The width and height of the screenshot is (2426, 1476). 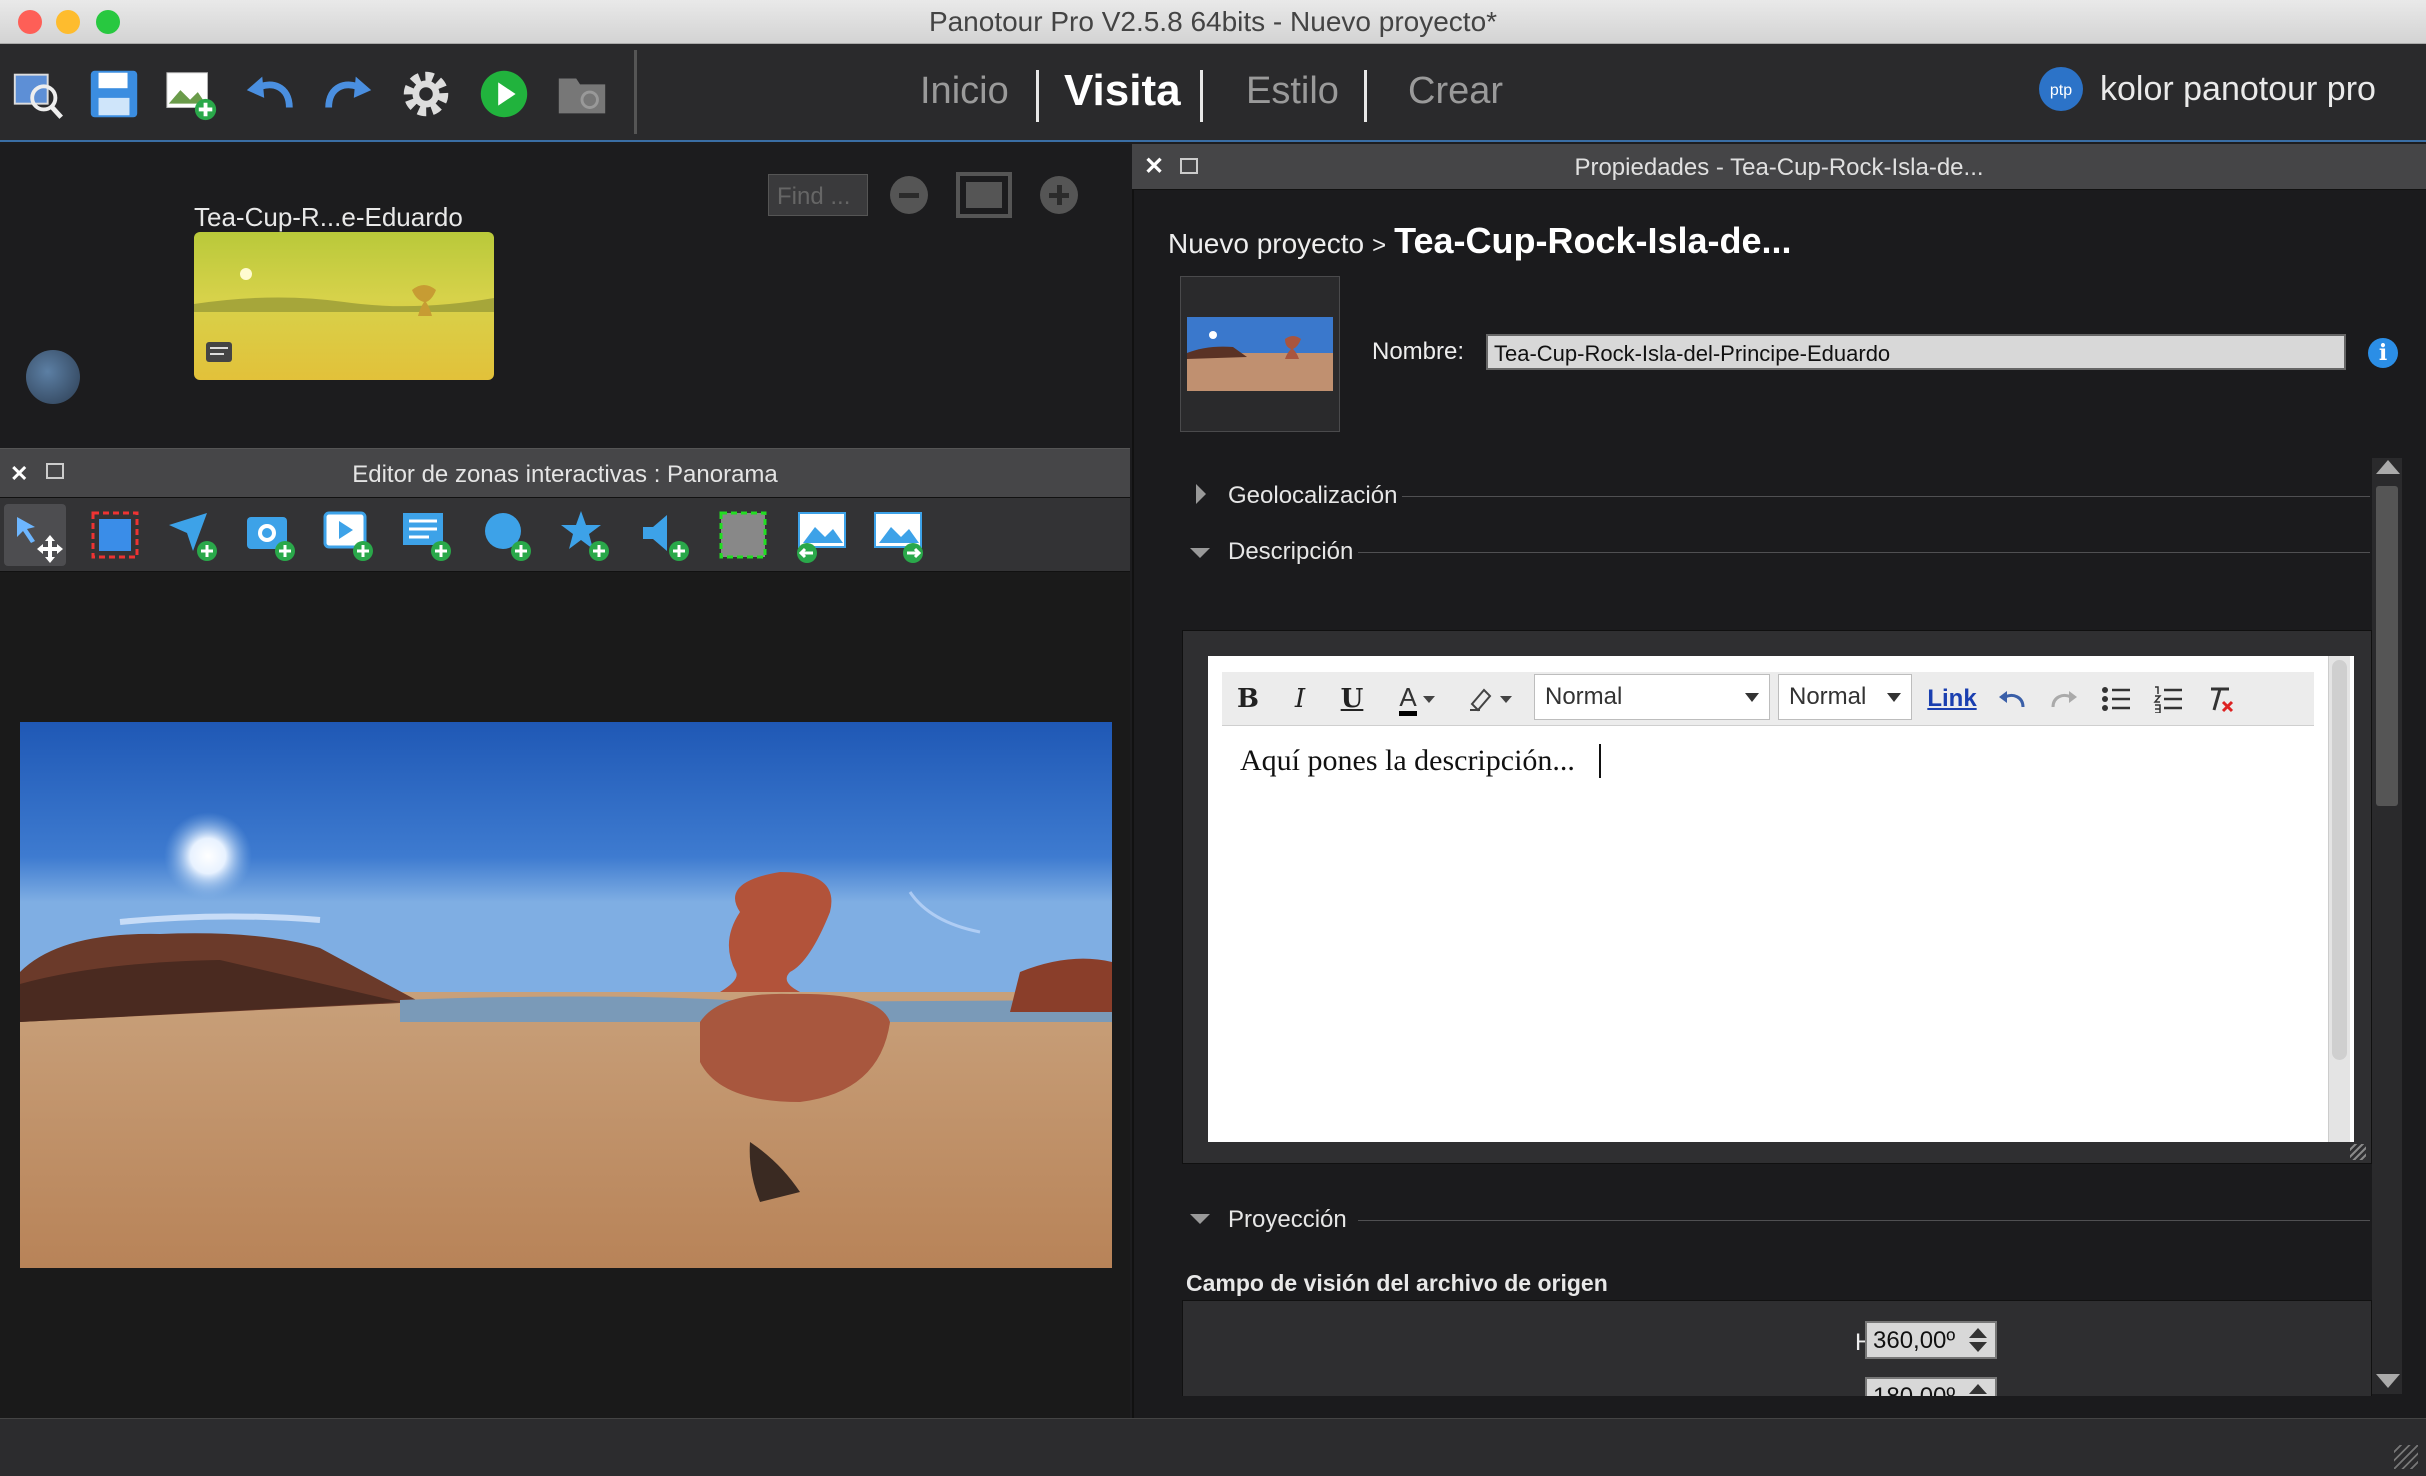 I want to click on zone-editor-title: Editor de zonas interactivas : Panorama, so click(x=565, y=474).